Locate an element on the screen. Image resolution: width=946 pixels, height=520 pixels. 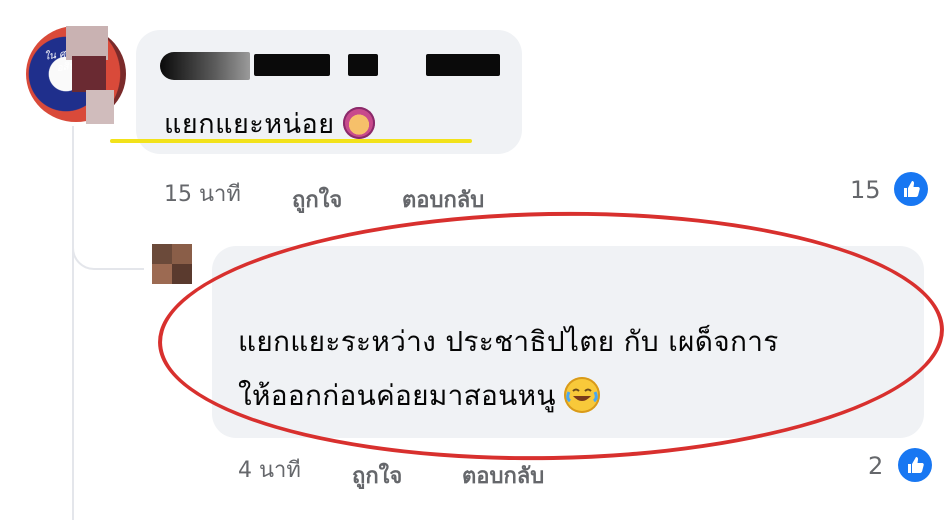
reaction-count: 15 is located at coordinates (865, 190).